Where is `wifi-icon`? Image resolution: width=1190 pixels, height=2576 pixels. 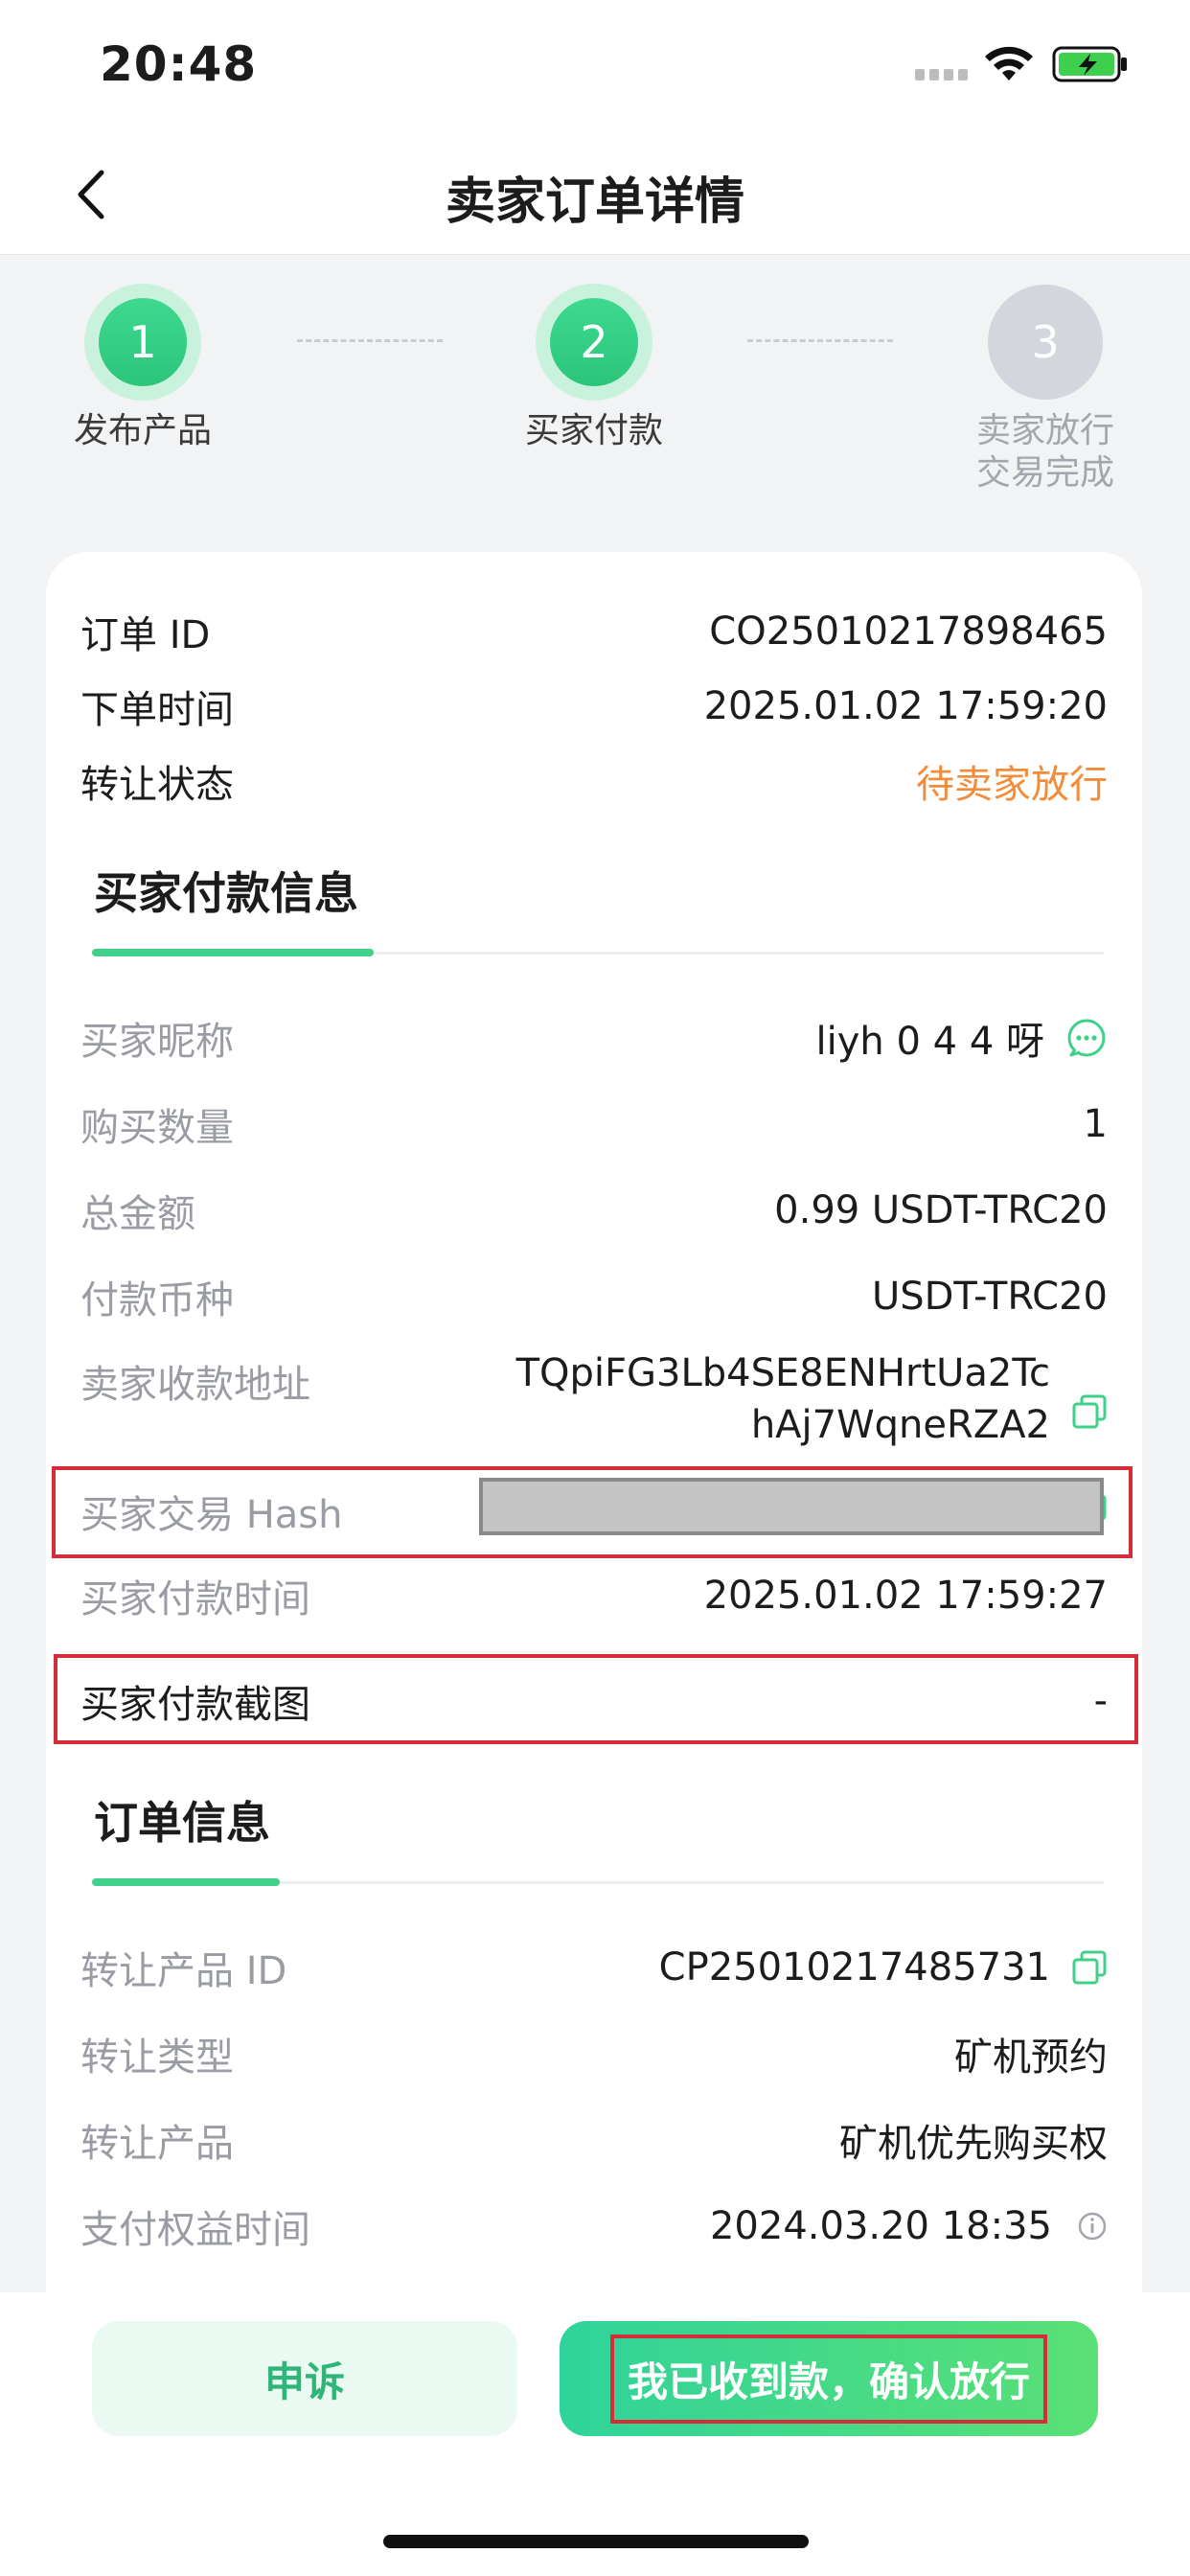
wifi-icon is located at coordinates (1009, 63).